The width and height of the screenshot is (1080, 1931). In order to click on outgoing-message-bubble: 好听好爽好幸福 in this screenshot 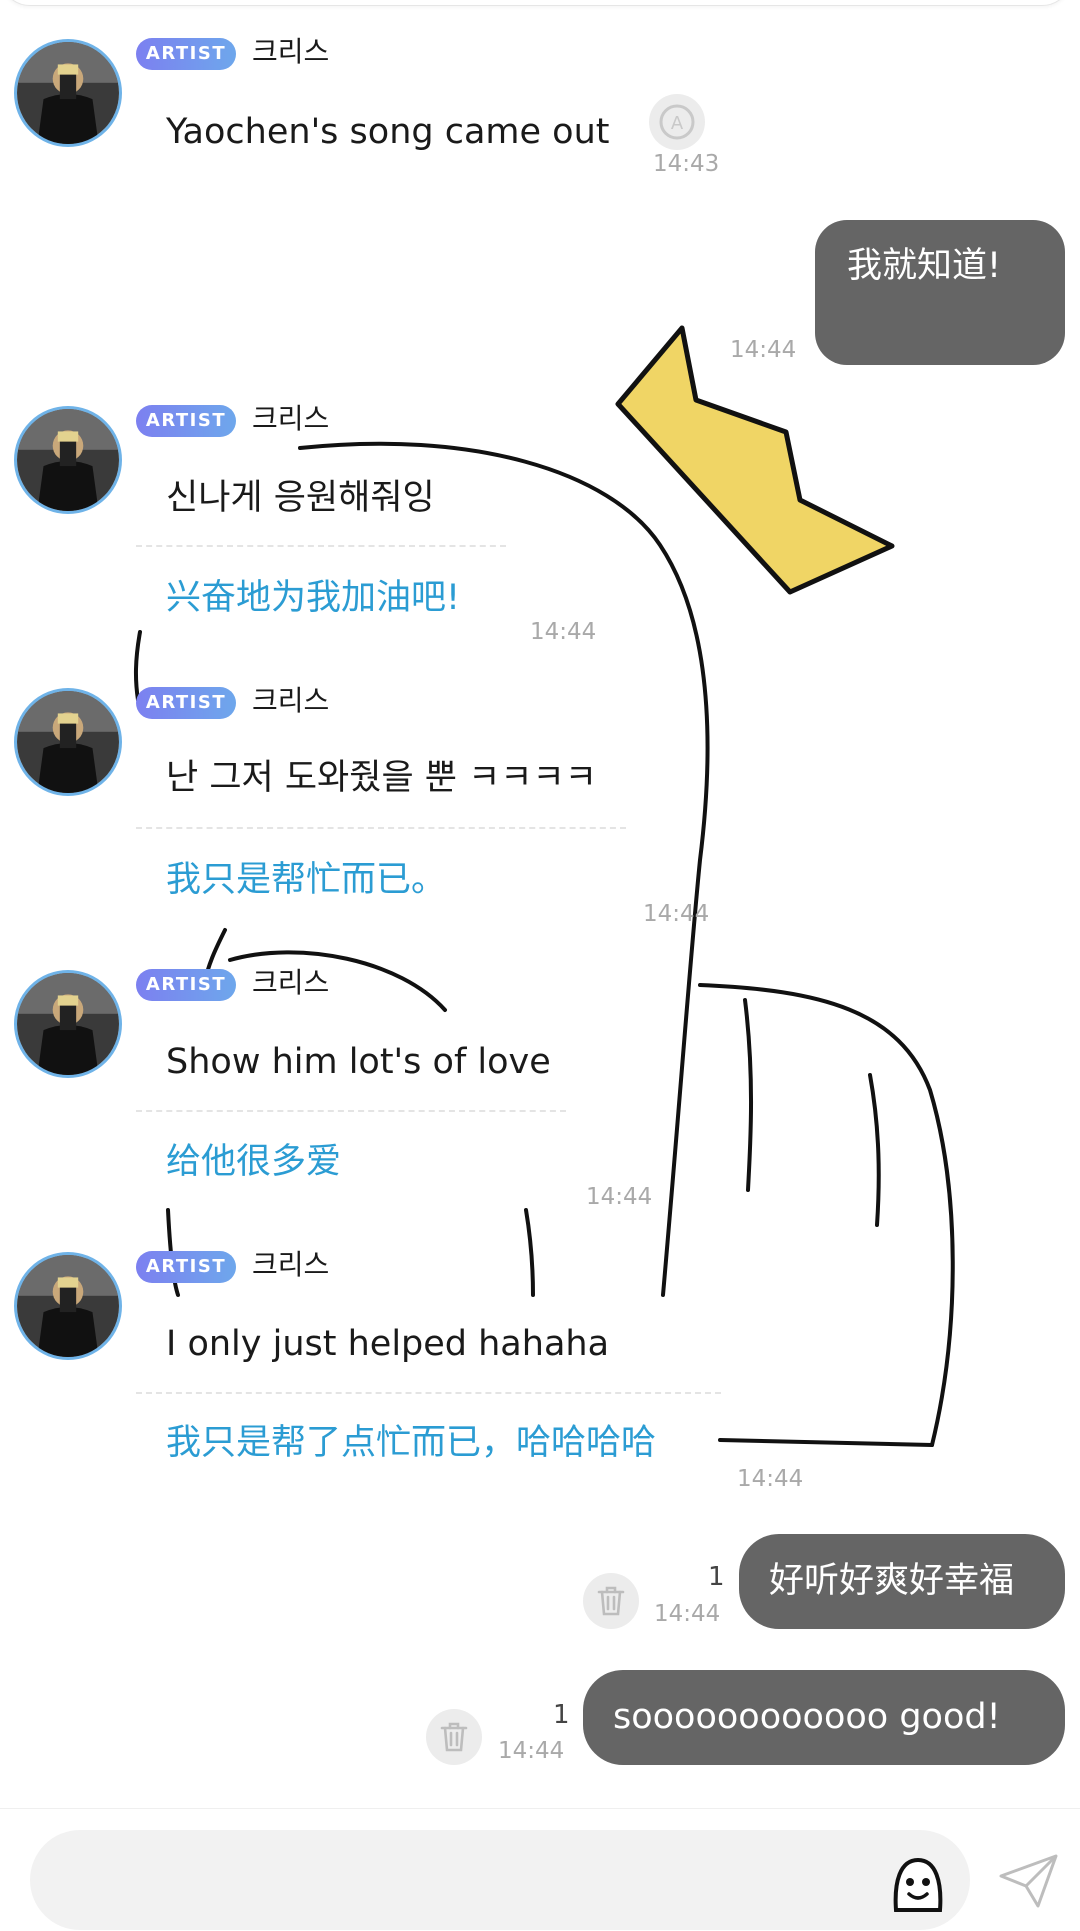, I will do `click(902, 1581)`.